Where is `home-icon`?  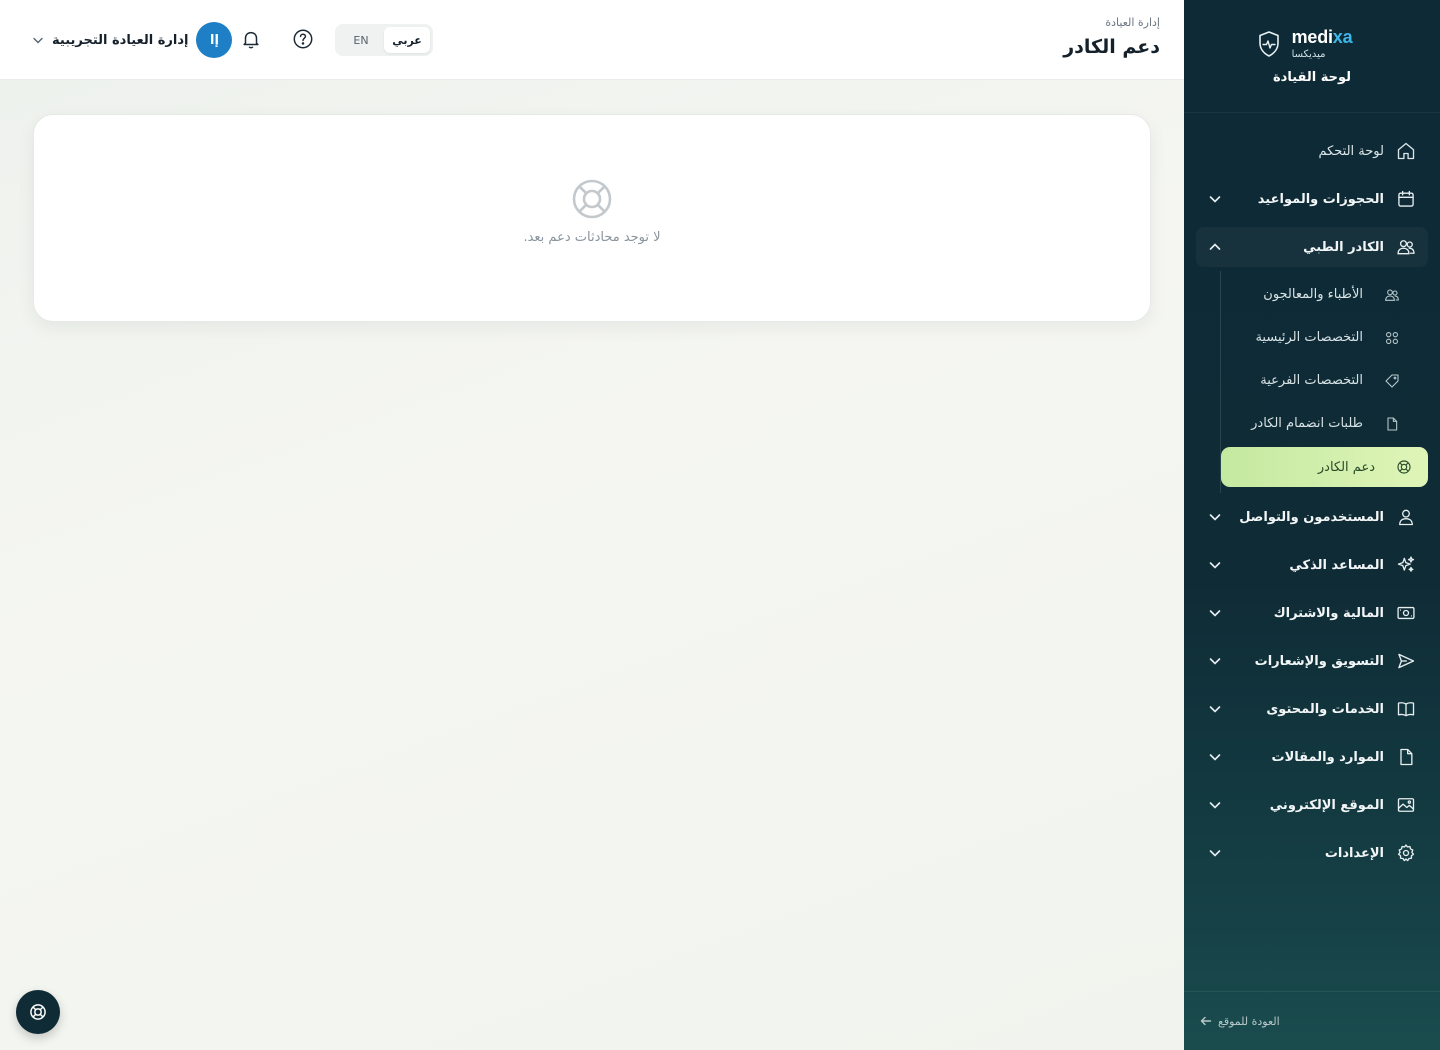
home-icon is located at coordinates (1406, 151).